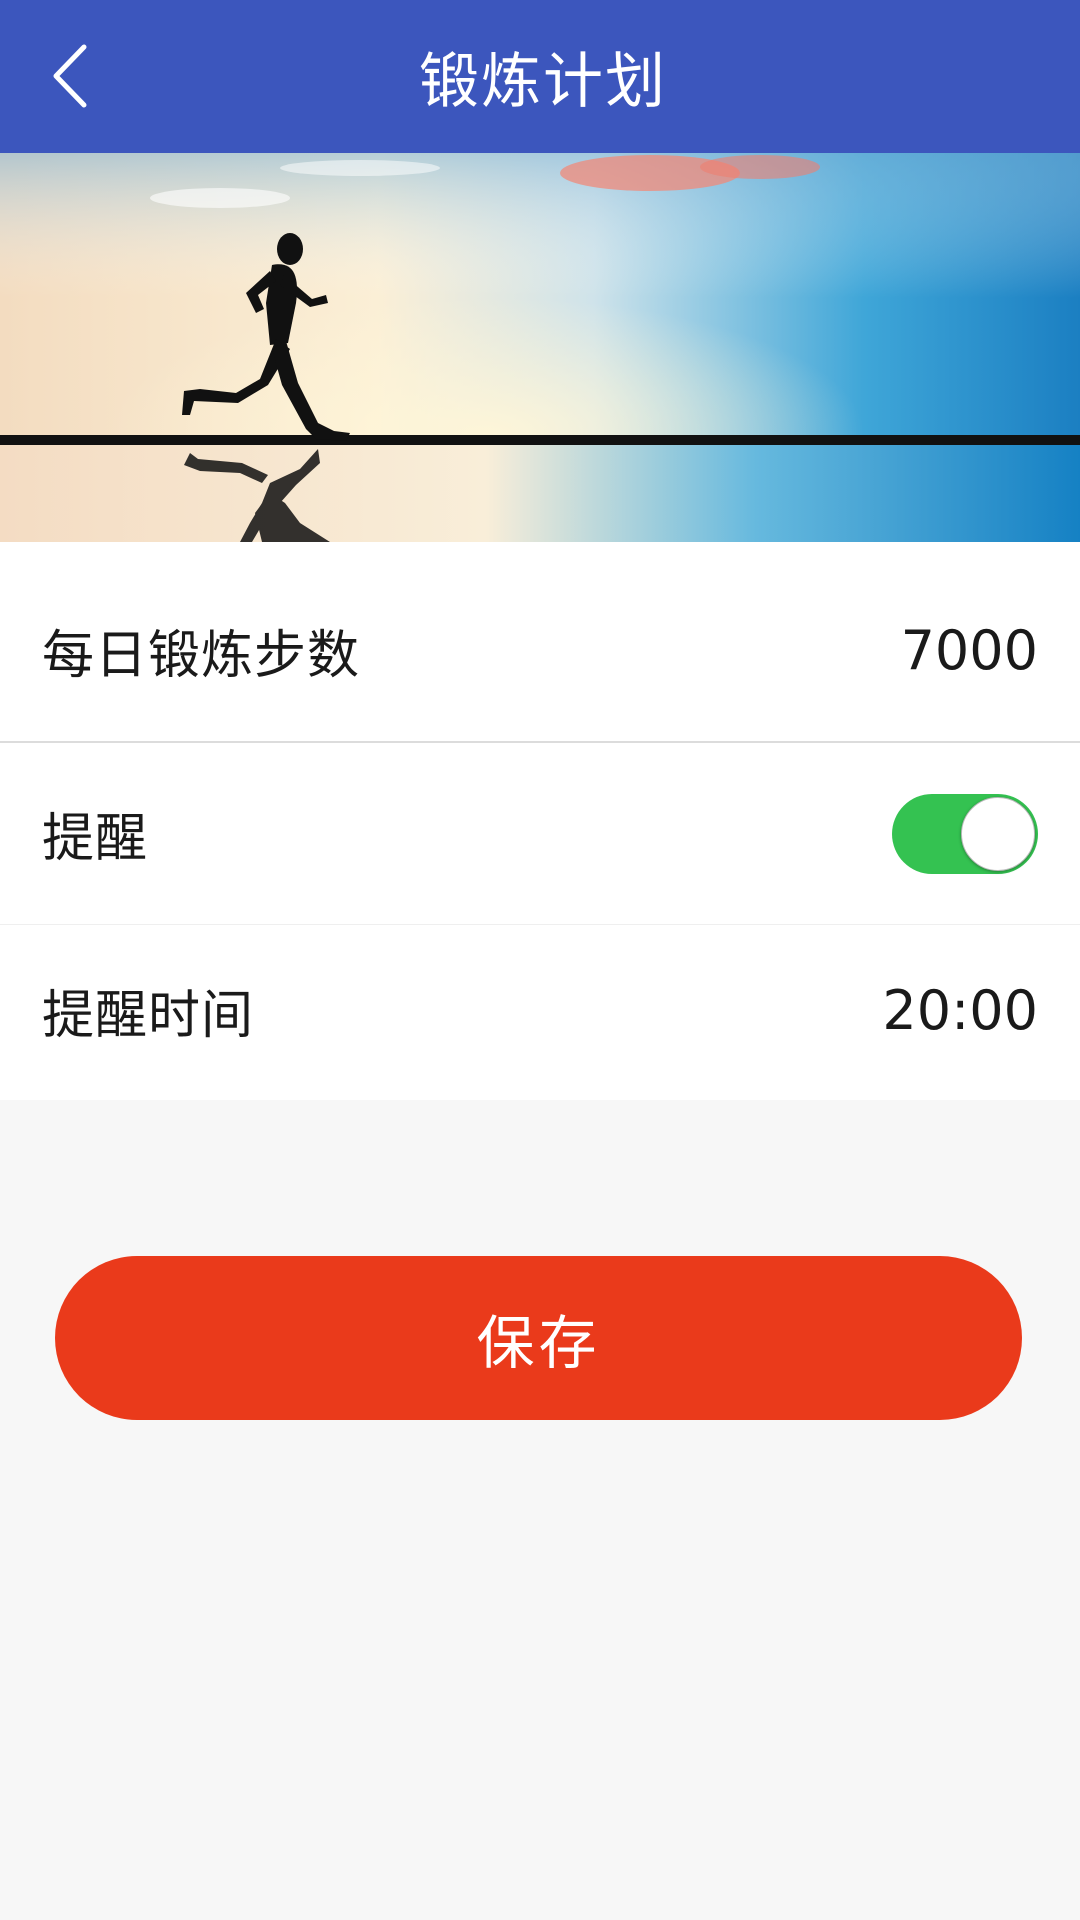  I want to click on chevron-left-icon, so click(70, 76).